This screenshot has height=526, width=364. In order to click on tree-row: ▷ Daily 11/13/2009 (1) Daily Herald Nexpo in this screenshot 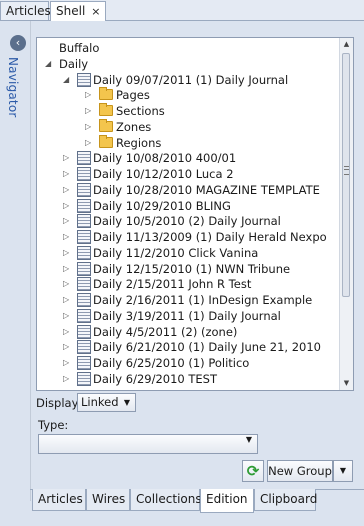, I will do `click(188, 237)`.